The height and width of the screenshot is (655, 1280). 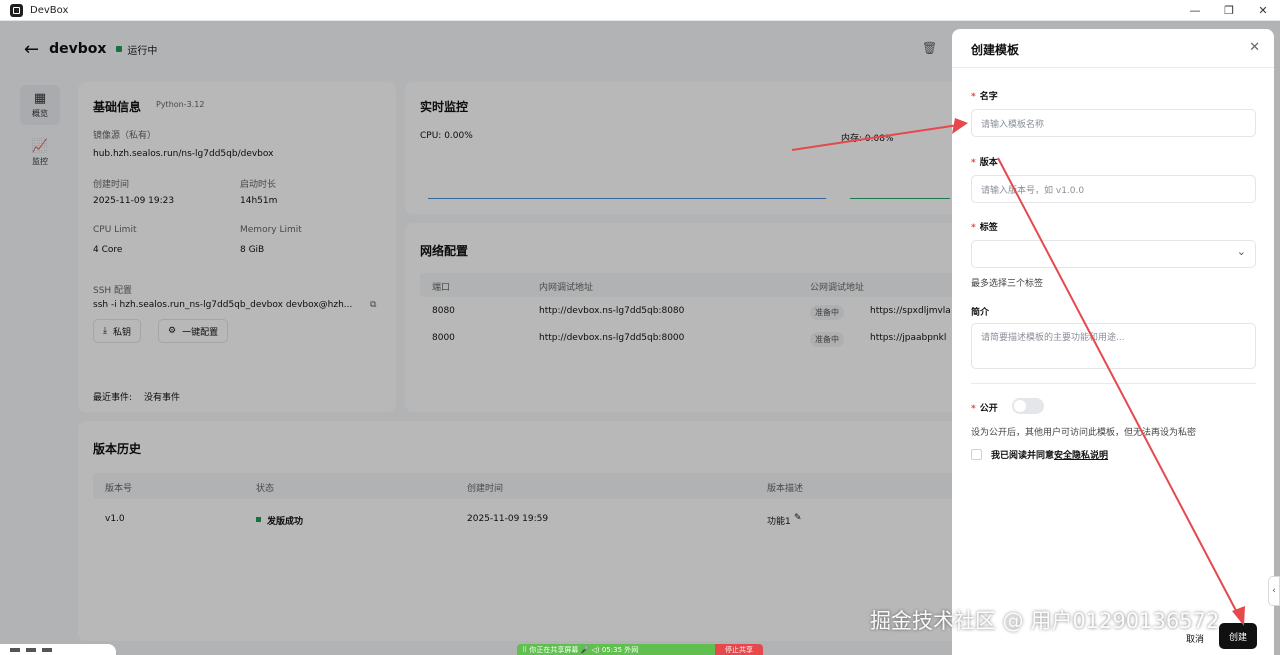 What do you see at coordinates (1263, 10) in the screenshot?
I see `close-window-button: ✕` at bounding box center [1263, 10].